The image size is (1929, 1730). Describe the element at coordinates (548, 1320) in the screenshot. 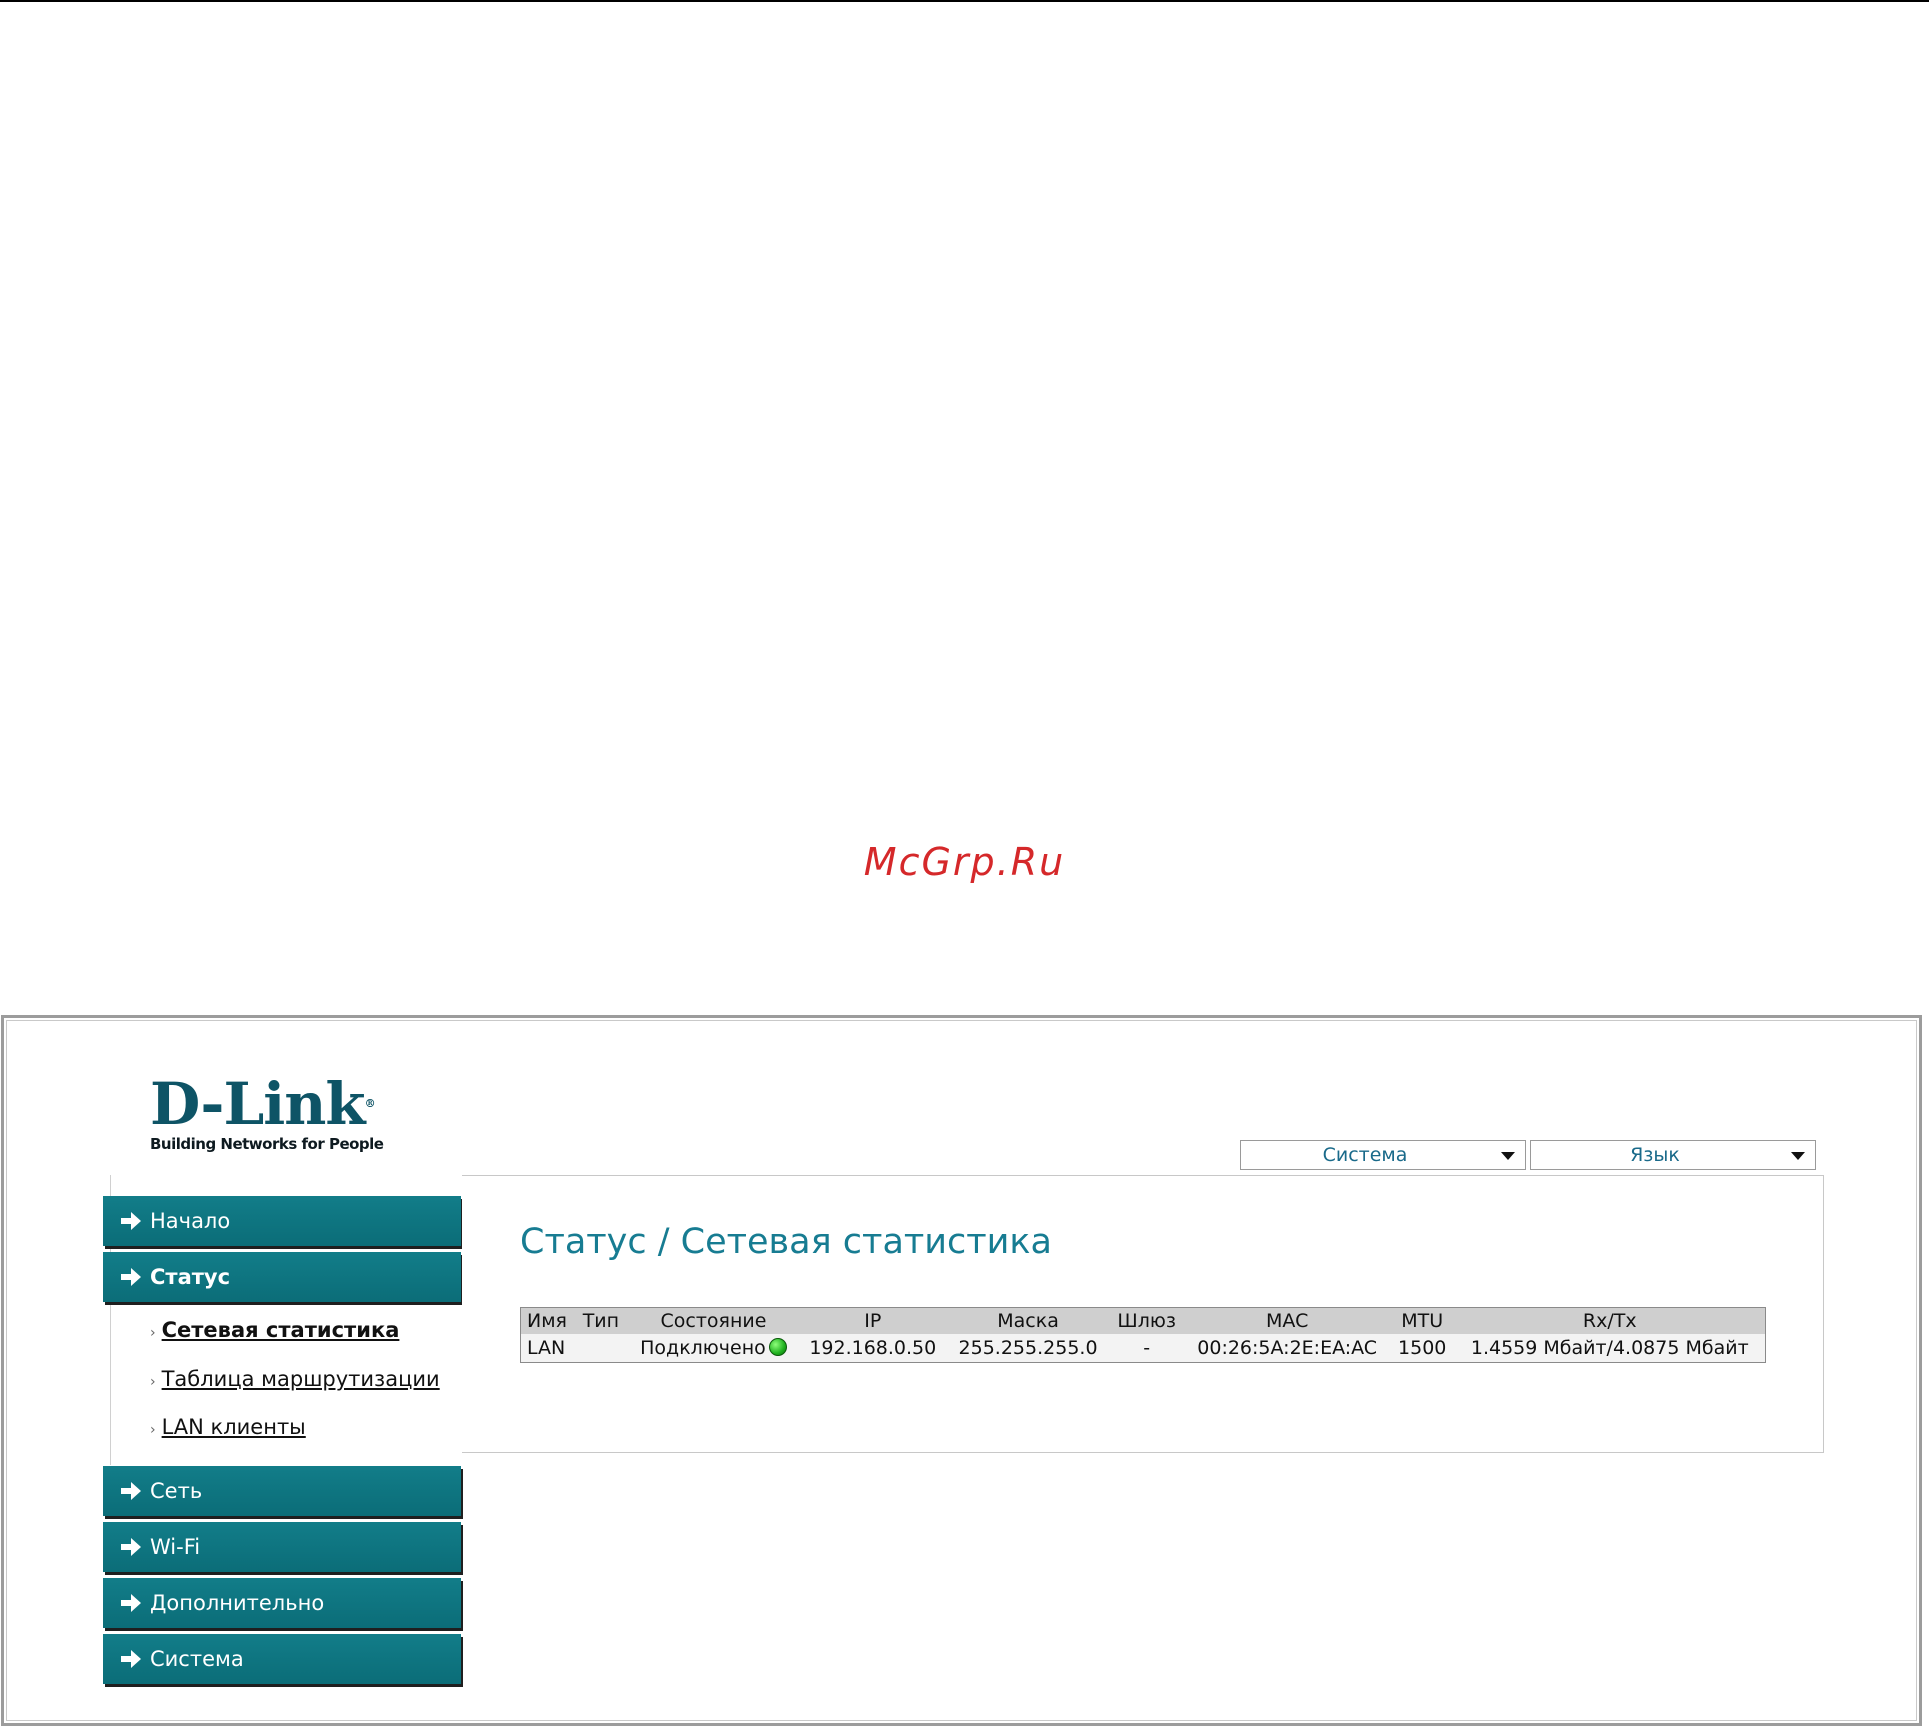

I see `column-header: Имя` at that location.